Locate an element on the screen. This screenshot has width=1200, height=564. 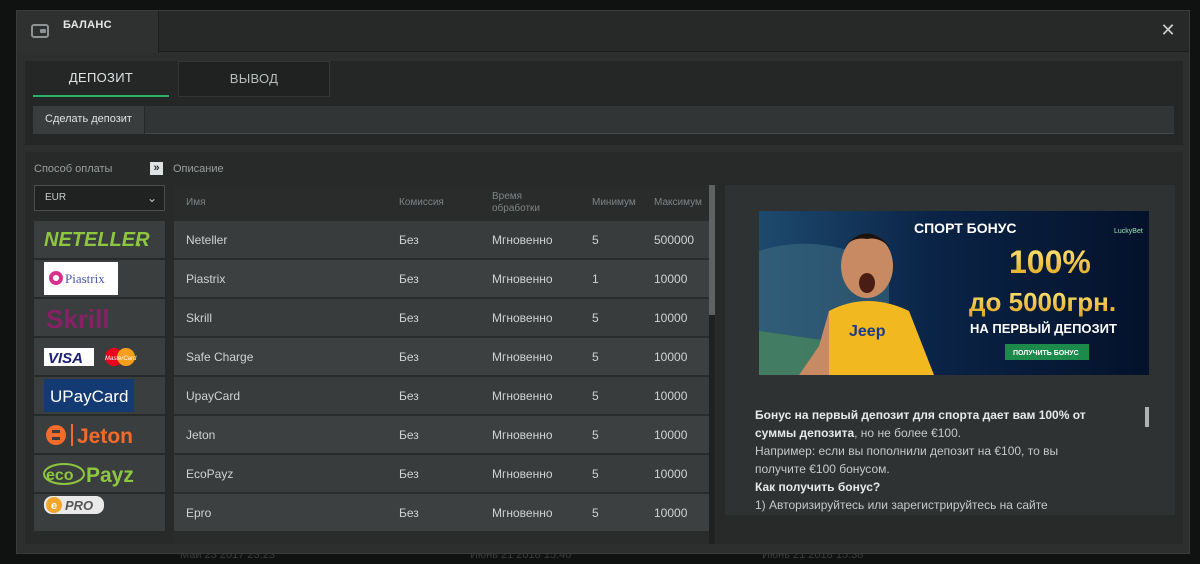
payment-method-label: Способ оплаты is located at coordinates (73, 169).